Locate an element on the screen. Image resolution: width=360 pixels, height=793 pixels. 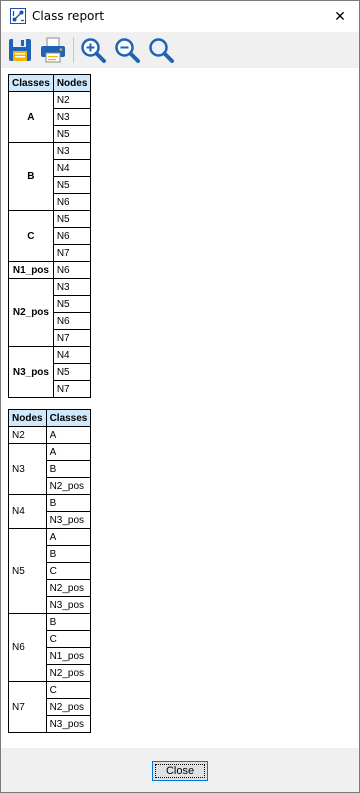
table-row: N3_pos N4 is located at coordinates (50, 372).